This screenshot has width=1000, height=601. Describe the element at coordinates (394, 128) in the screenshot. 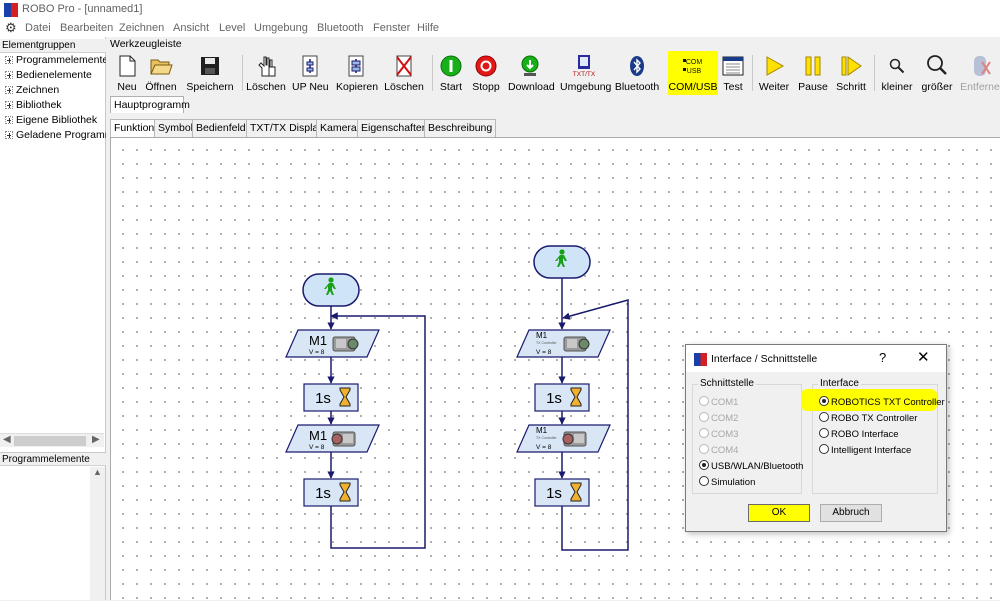

I see `tab-eigenschaften: Eigenschaften` at that location.